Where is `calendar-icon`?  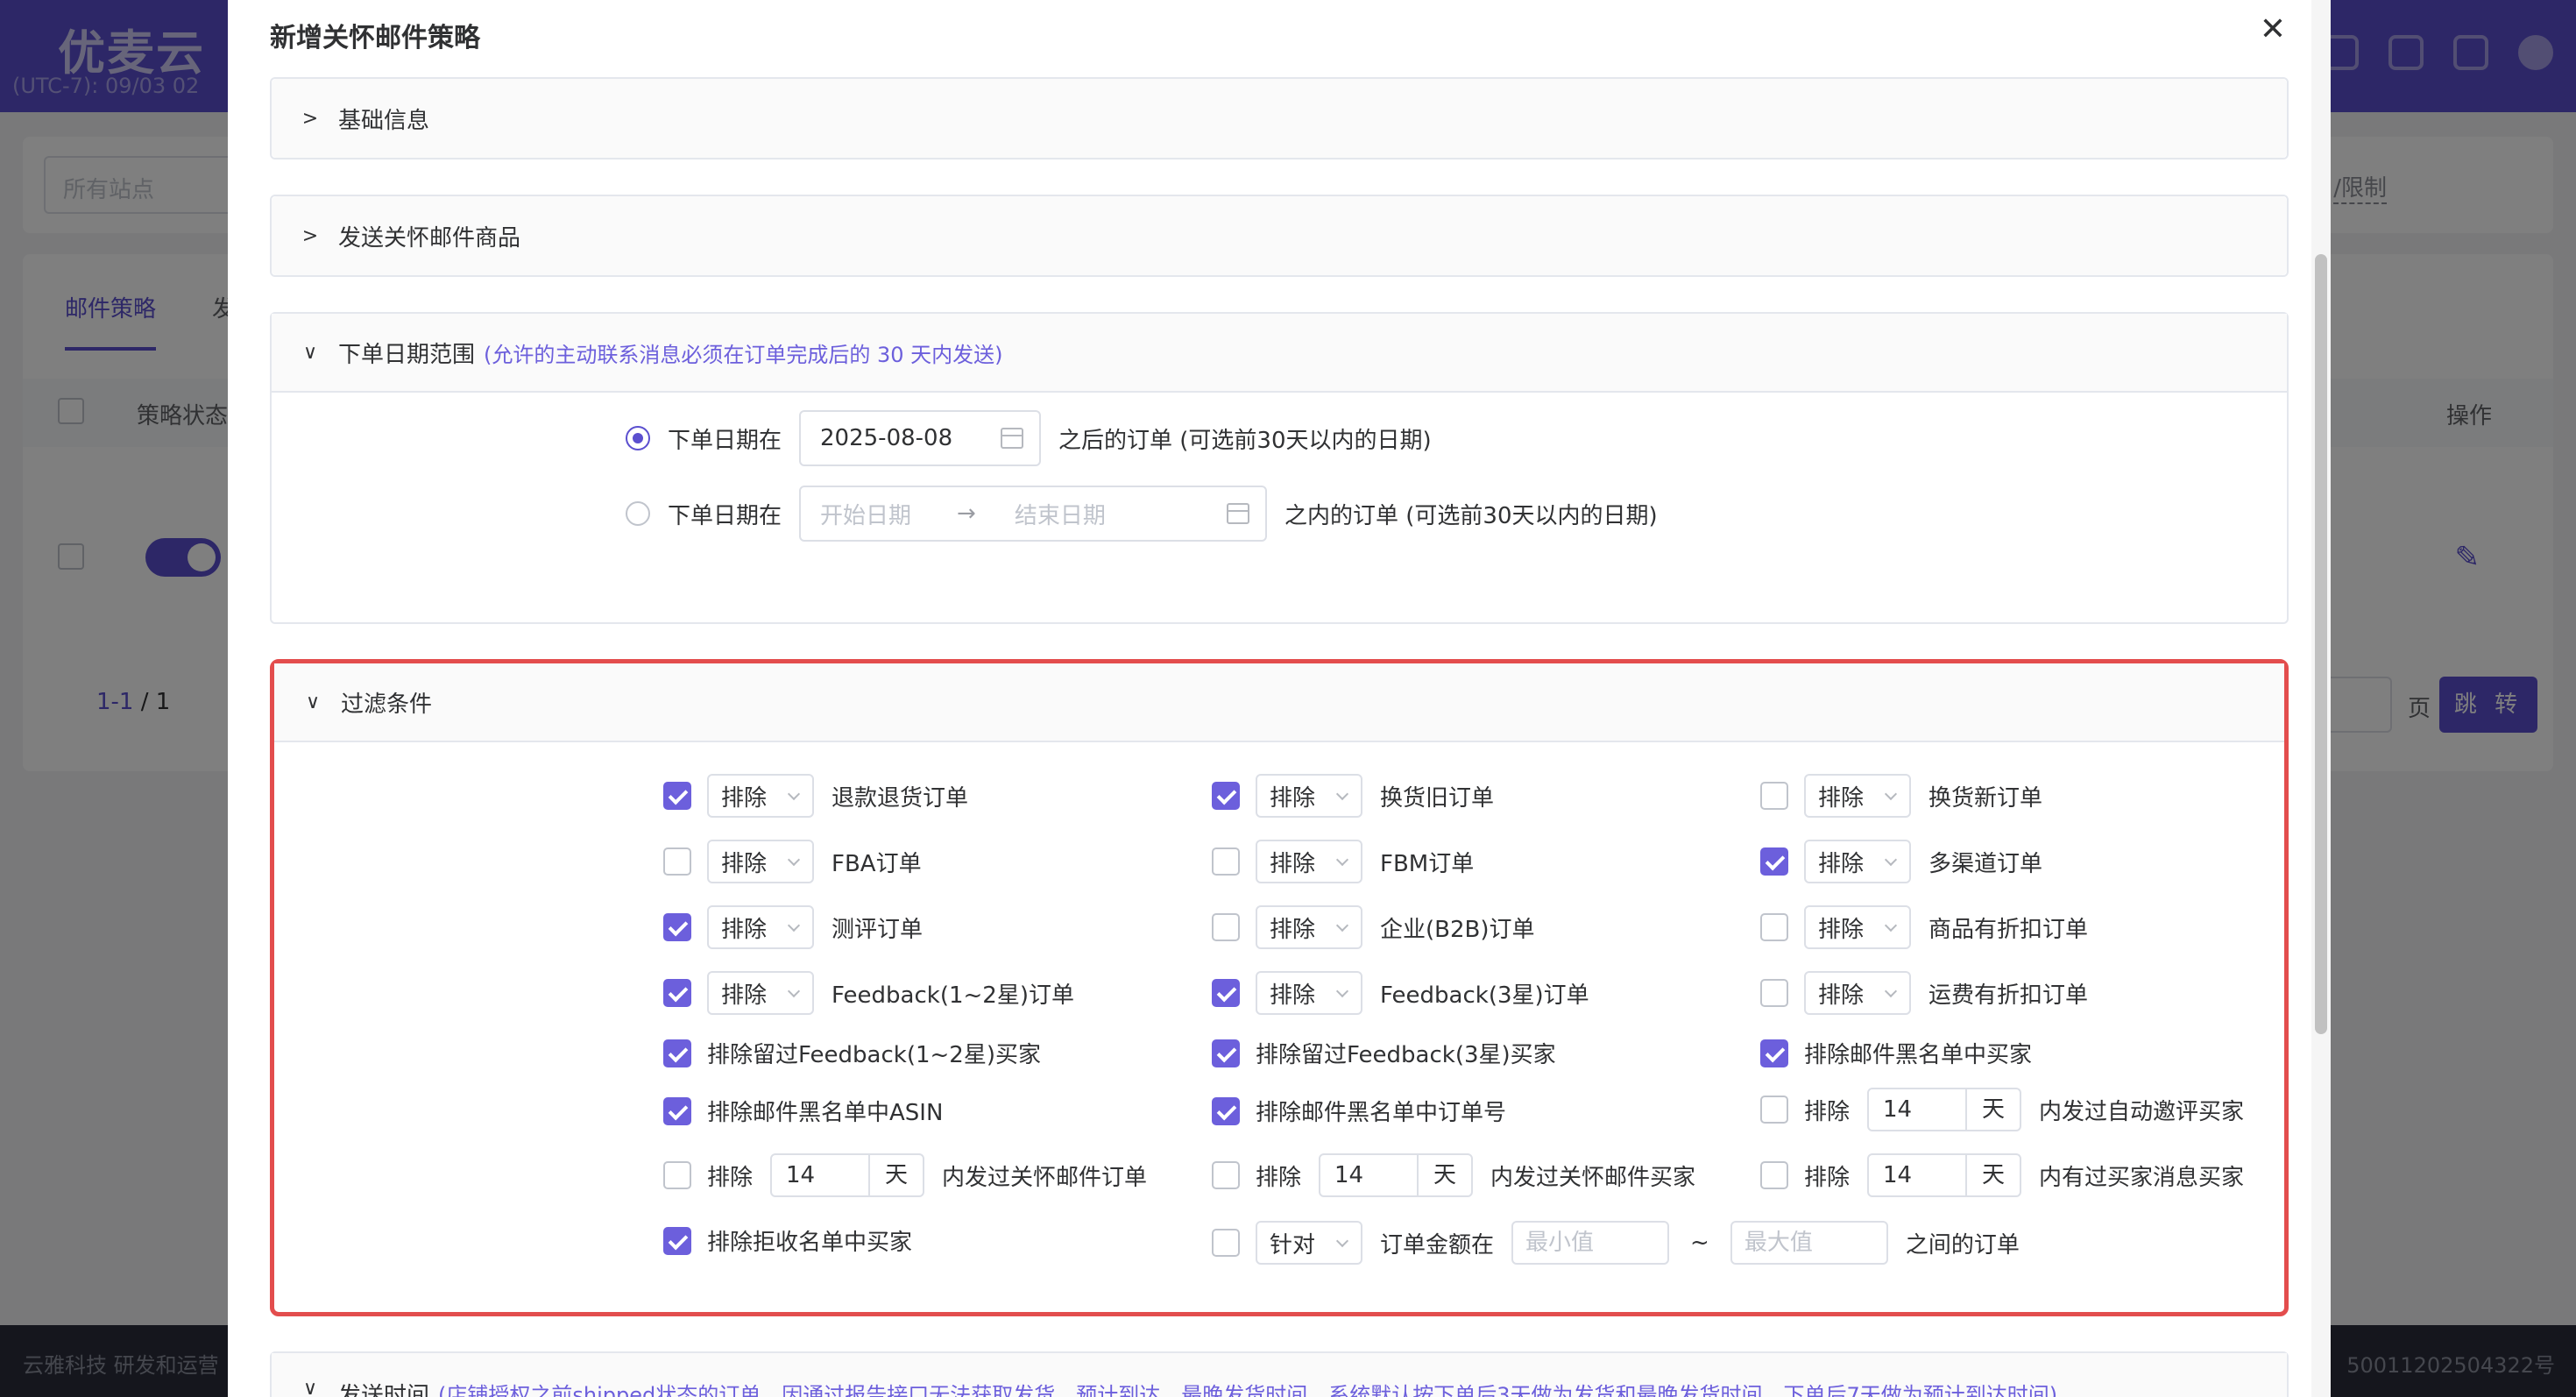
calendar-icon is located at coordinates (1238, 513).